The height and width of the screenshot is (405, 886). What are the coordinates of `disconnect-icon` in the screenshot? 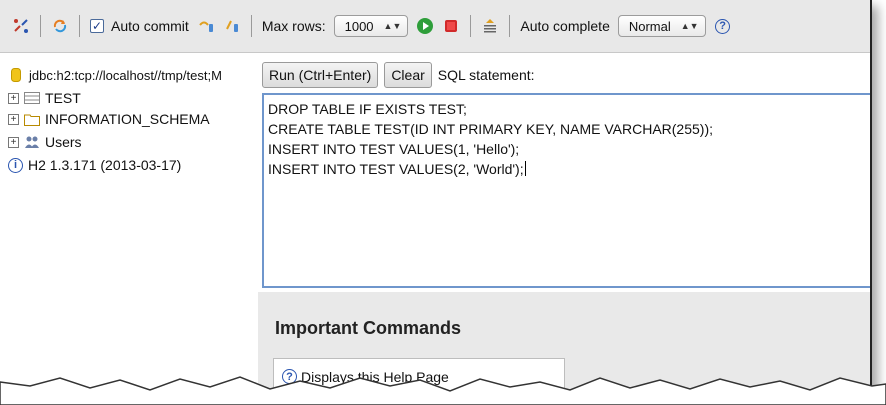 It's located at (21, 26).